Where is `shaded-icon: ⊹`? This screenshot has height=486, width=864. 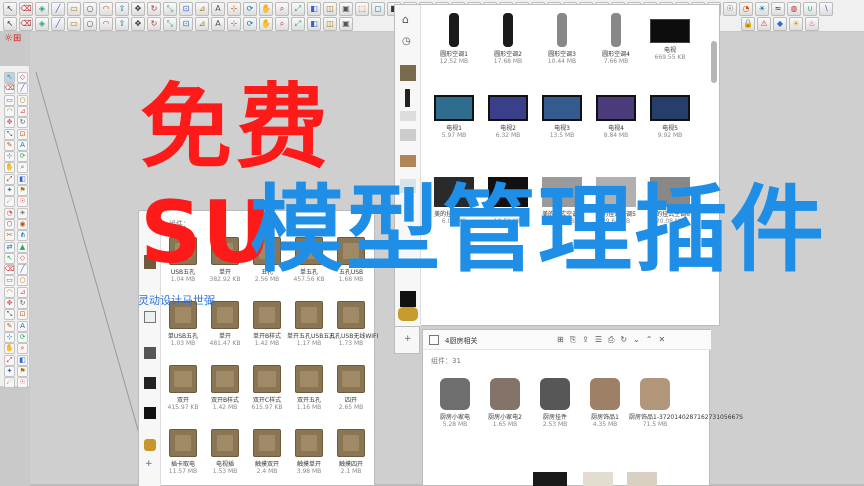 shaded-icon: ⊹ is located at coordinates (234, 24).